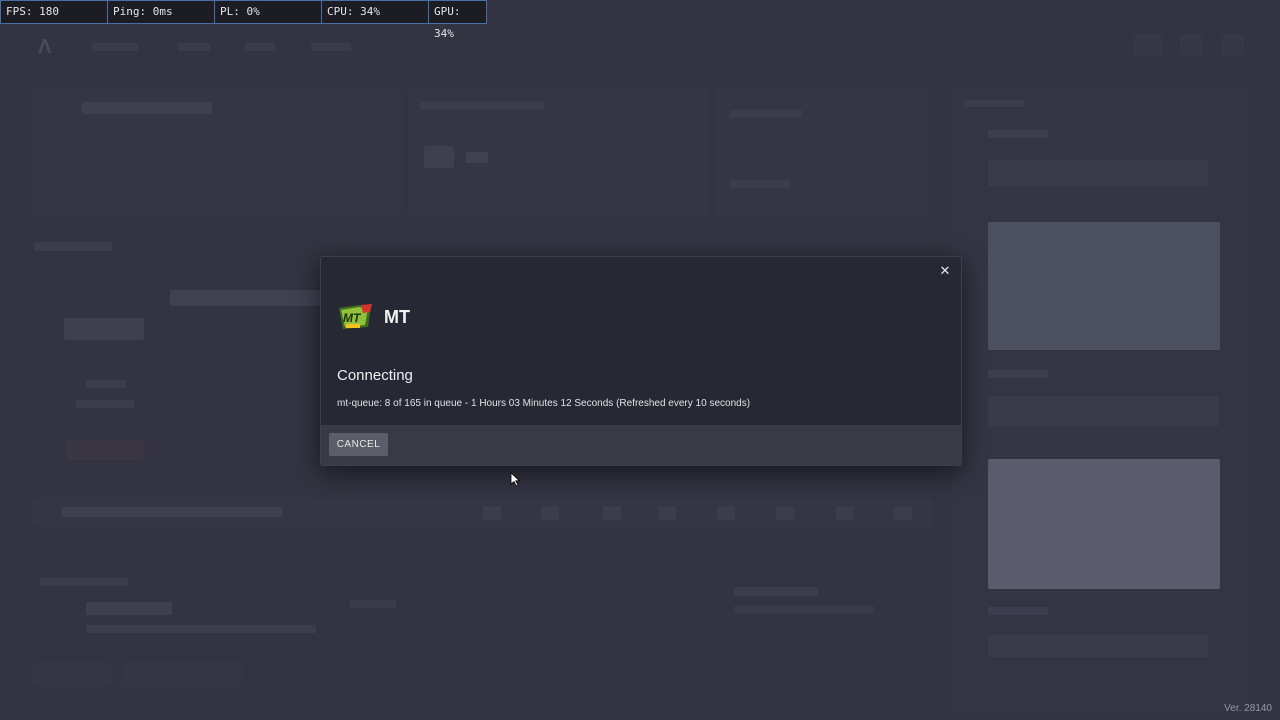 This screenshot has width=1280, height=720. Describe the element at coordinates (373, 317) in the screenshot. I see `server-header: MT MT` at that location.